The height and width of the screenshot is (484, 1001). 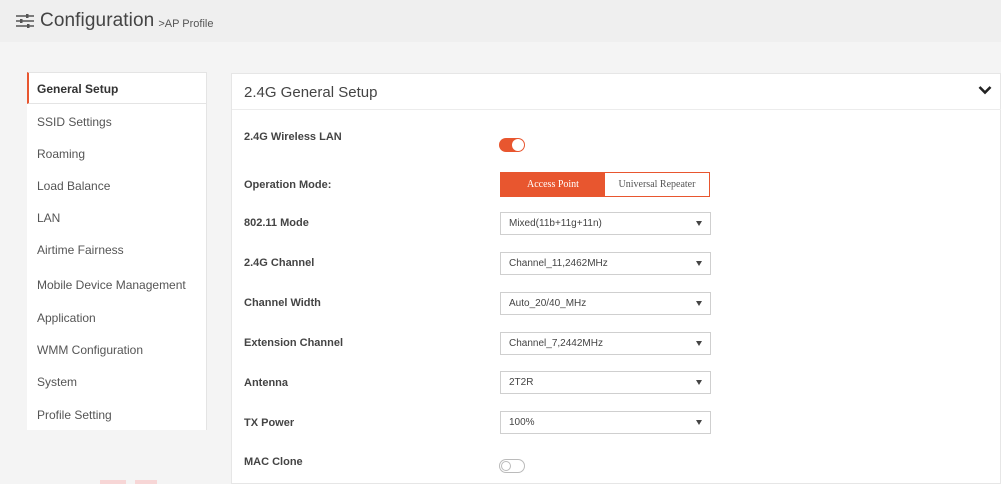 What do you see at coordinates (116, 382) in the screenshot?
I see `sidebar-item-system: System` at bounding box center [116, 382].